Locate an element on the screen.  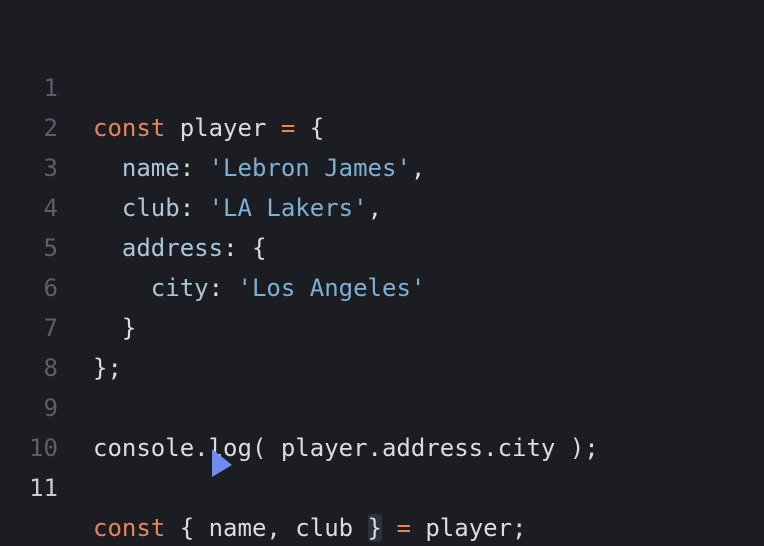
code-text: const { name, club } = player; is located at coordinates (310, 527).